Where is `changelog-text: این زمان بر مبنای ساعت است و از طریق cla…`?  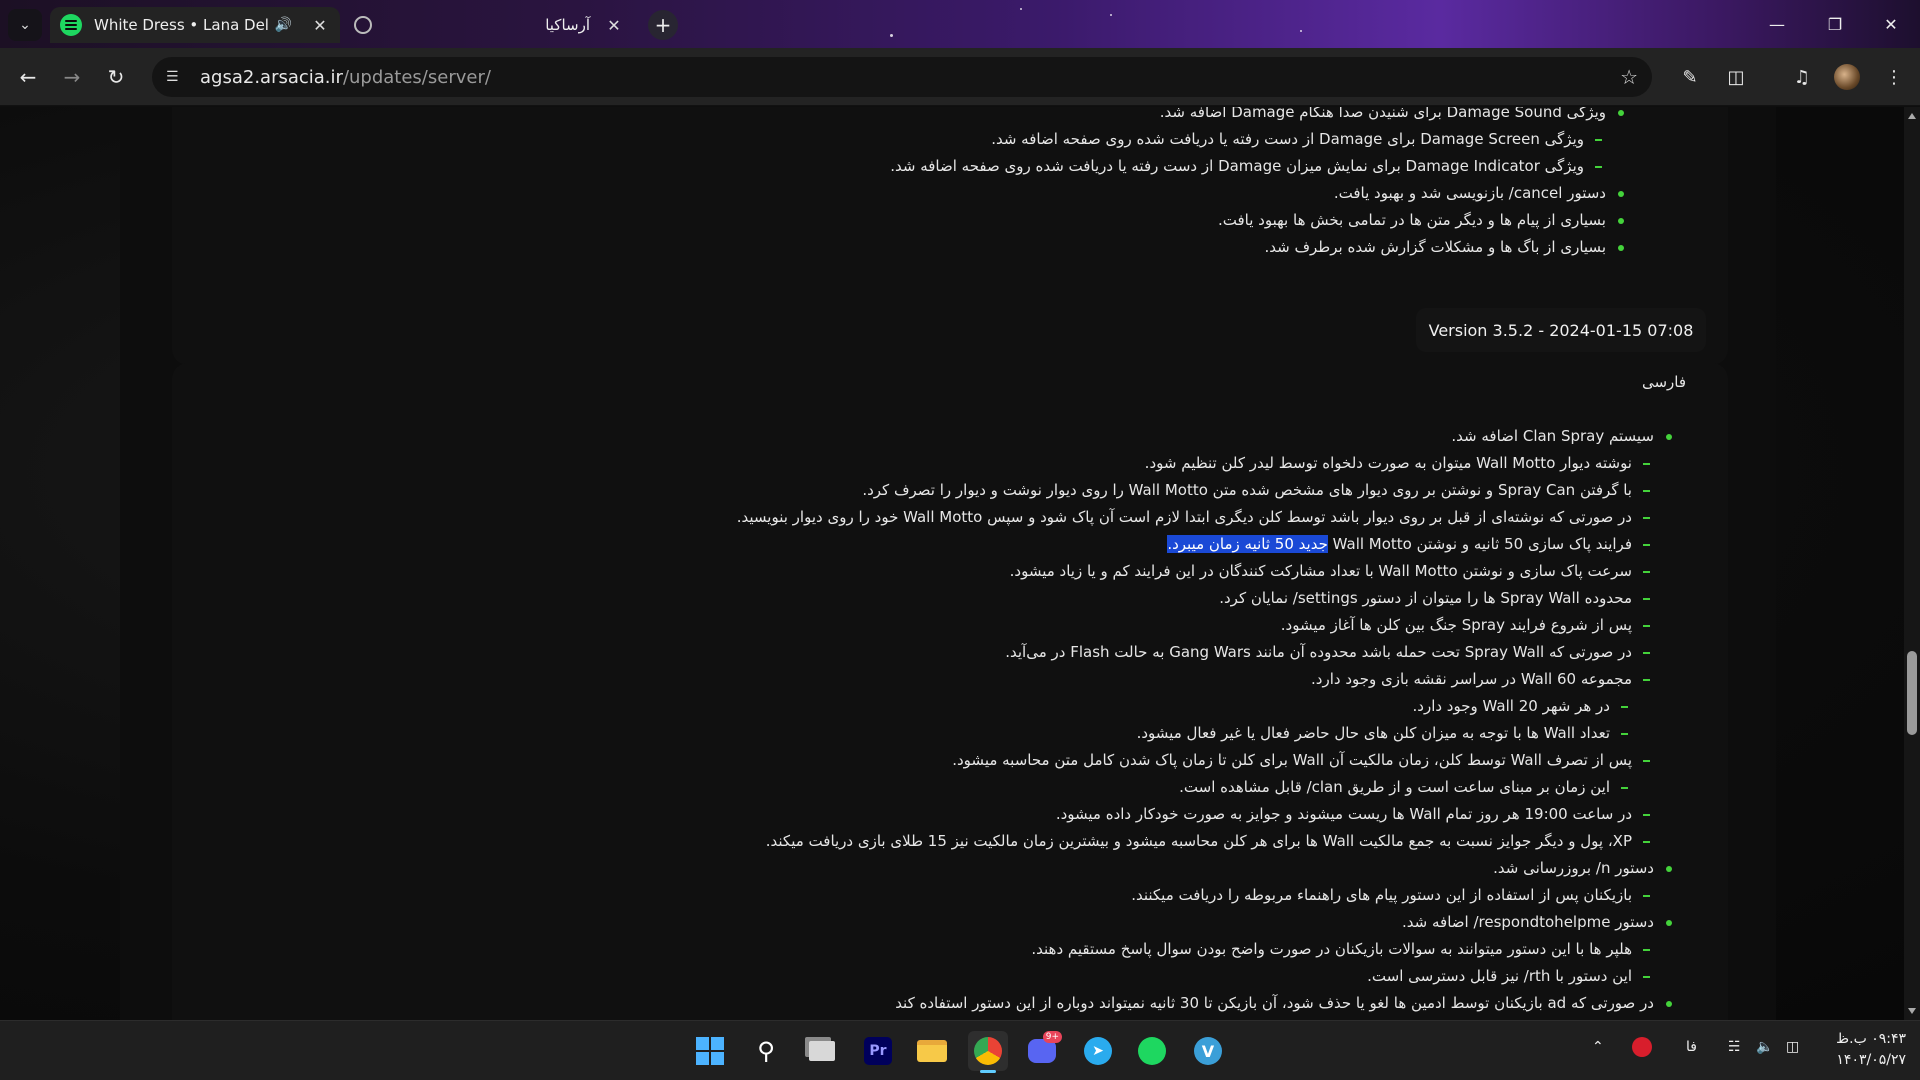
changelog-text: این زمان بر مبنای ساعت است و از طریق cla… is located at coordinates (1394, 787).